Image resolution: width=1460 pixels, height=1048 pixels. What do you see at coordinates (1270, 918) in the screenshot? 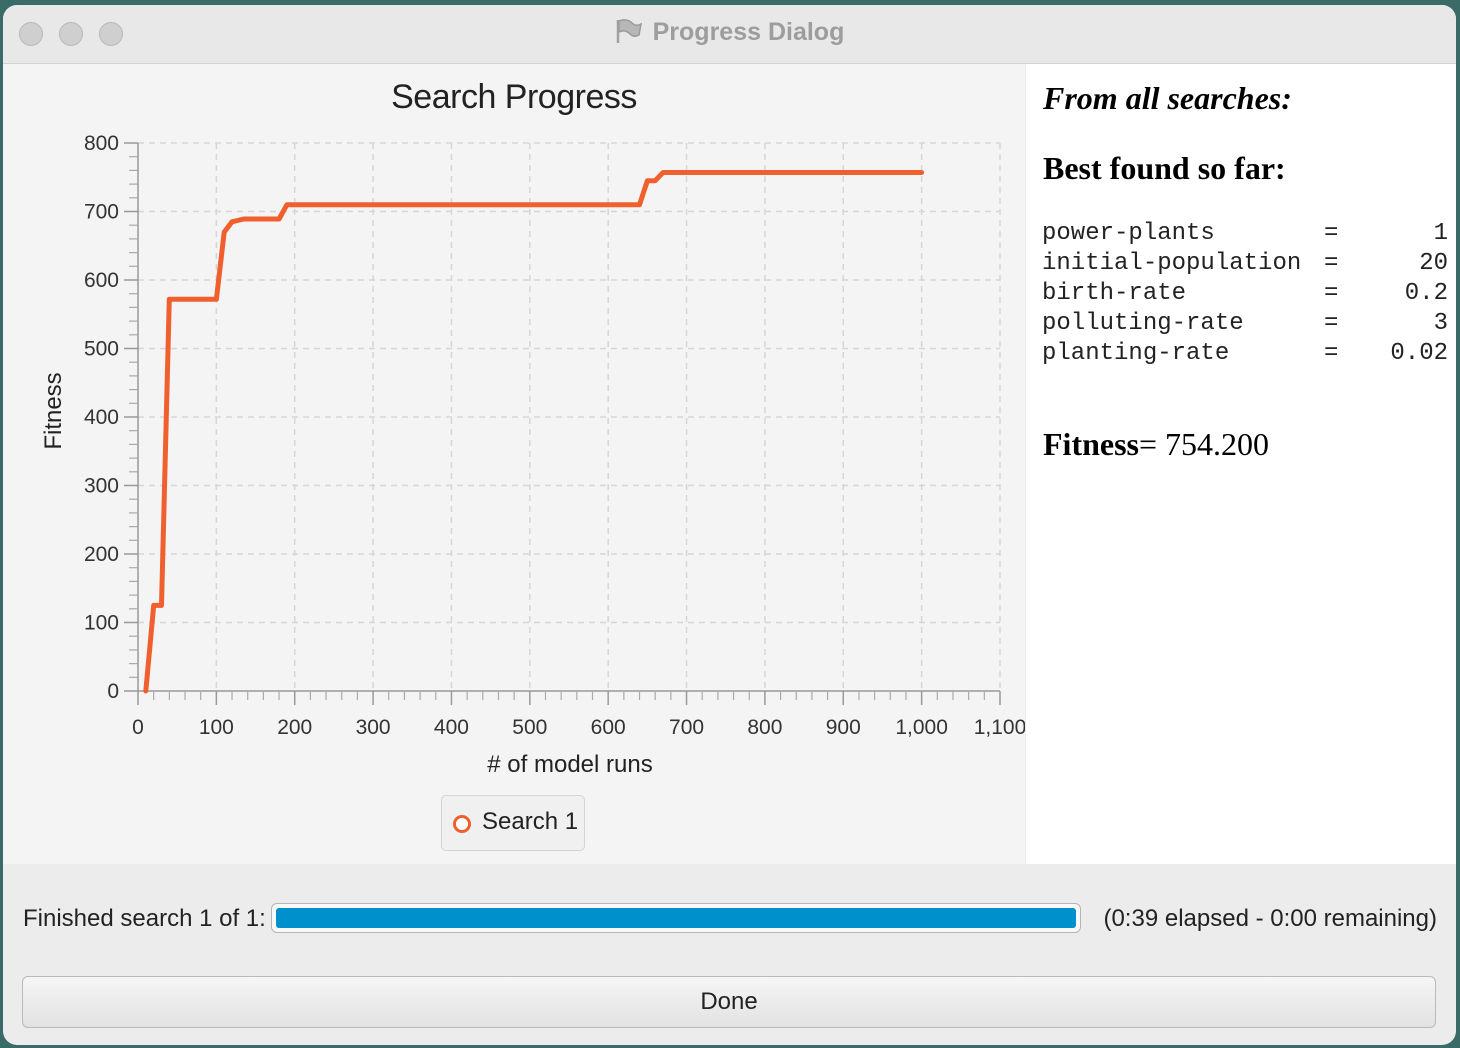
I see `elapsed-time: (0:39 elapsed - 0:00 remaining)` at bounding box center [1270, 918].